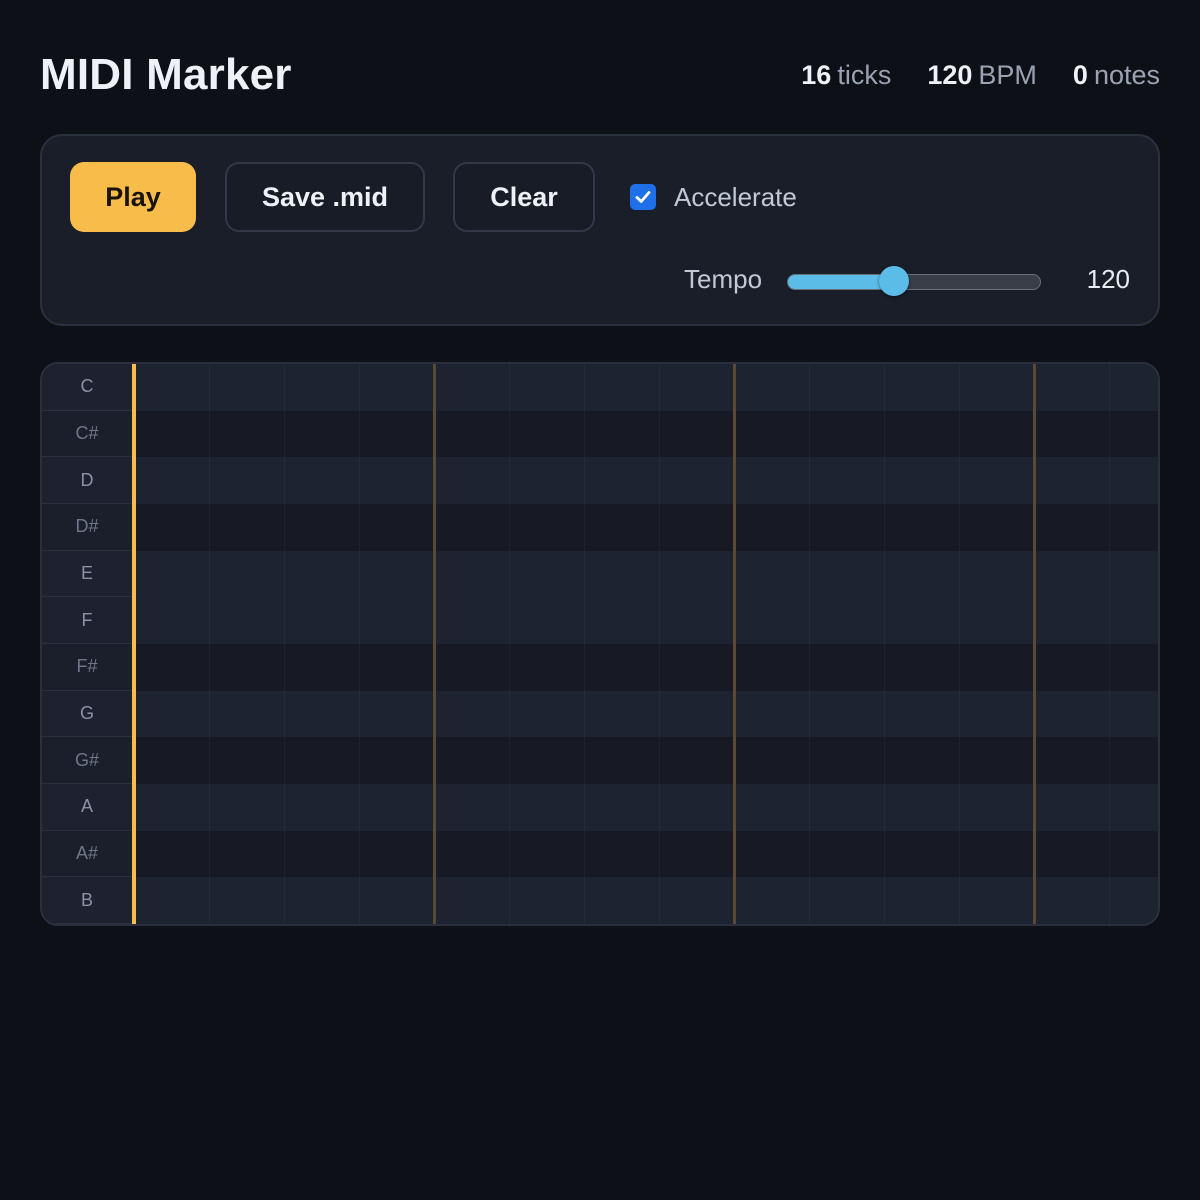 Image resolution: width=1200 pixels, height=1200 pixels. I want to click on accelerate-checkbox, so click(643, 197).